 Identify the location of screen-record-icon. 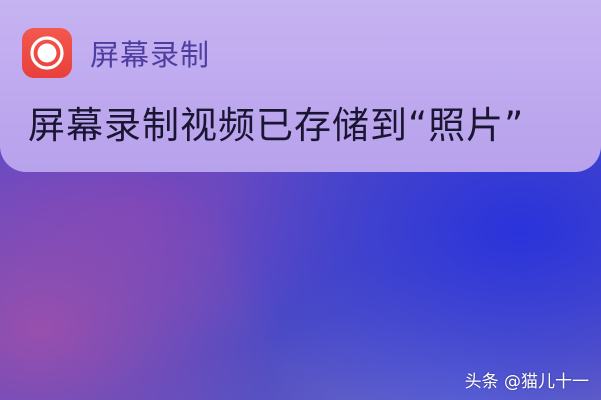
(47, 53).